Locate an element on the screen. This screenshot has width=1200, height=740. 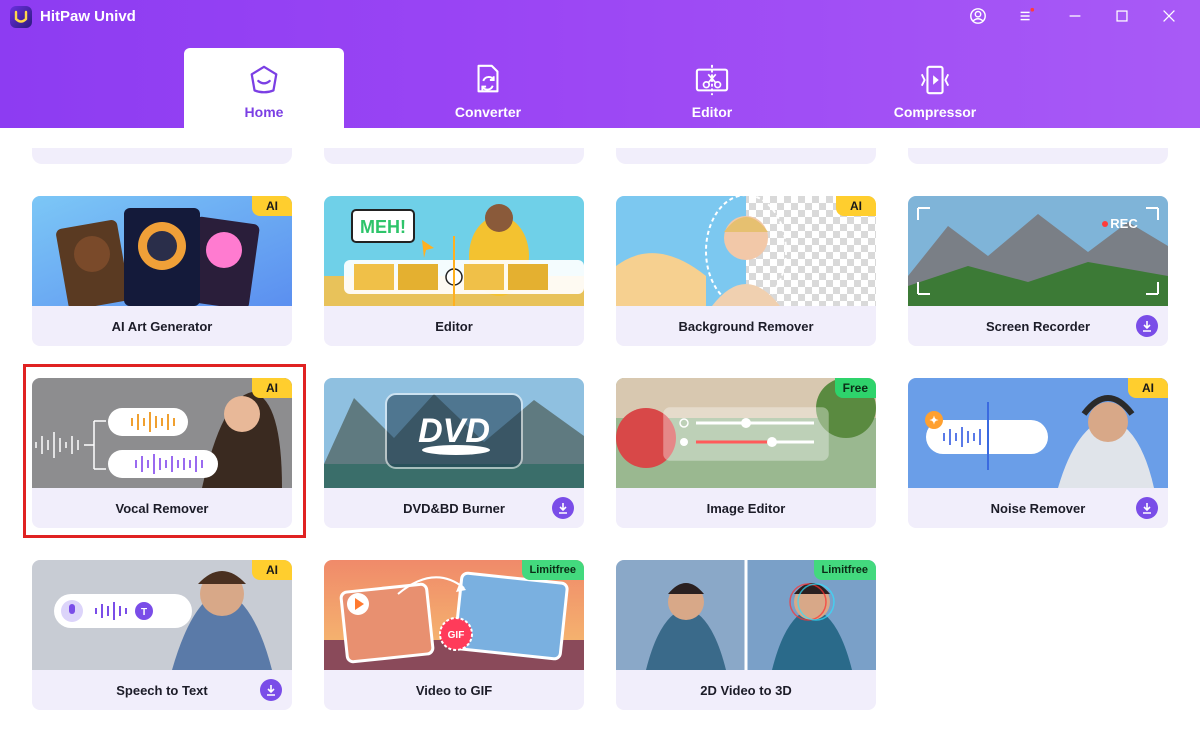
tab-compressor: Compressor is located at coordinates (935, 88).